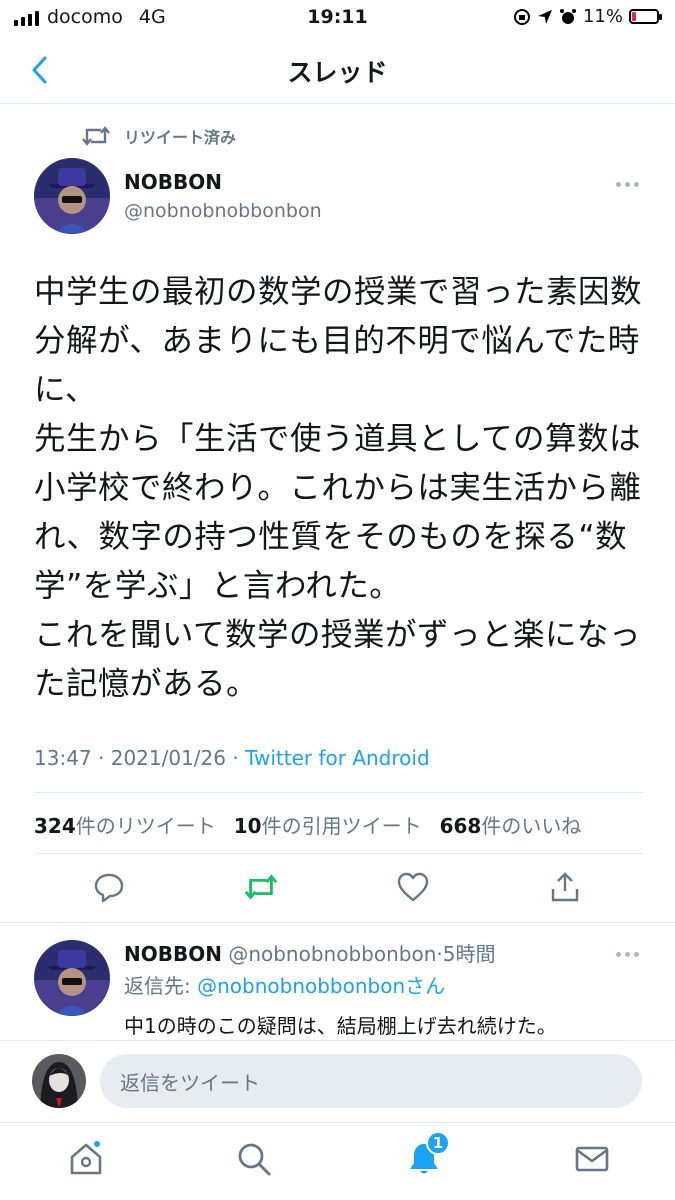  I want to click on search-icon, so click(254, 1159).